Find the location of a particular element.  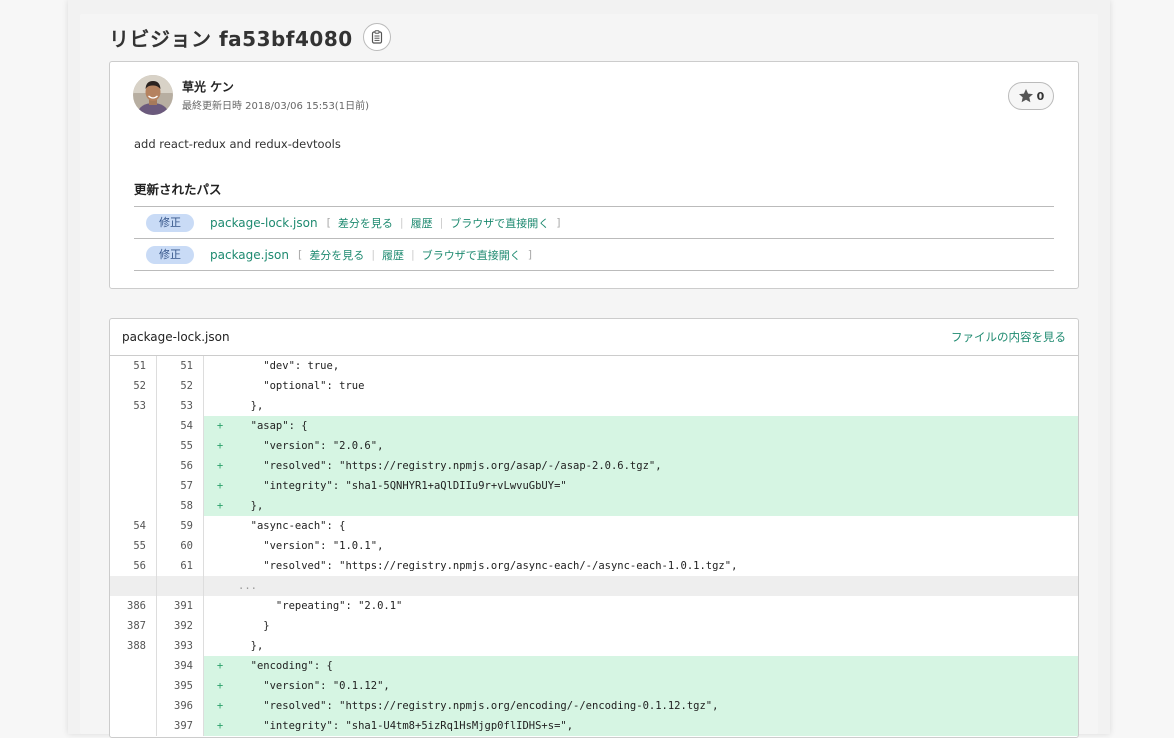

diff-code: "asap": { is located at coordinates (273, 426).